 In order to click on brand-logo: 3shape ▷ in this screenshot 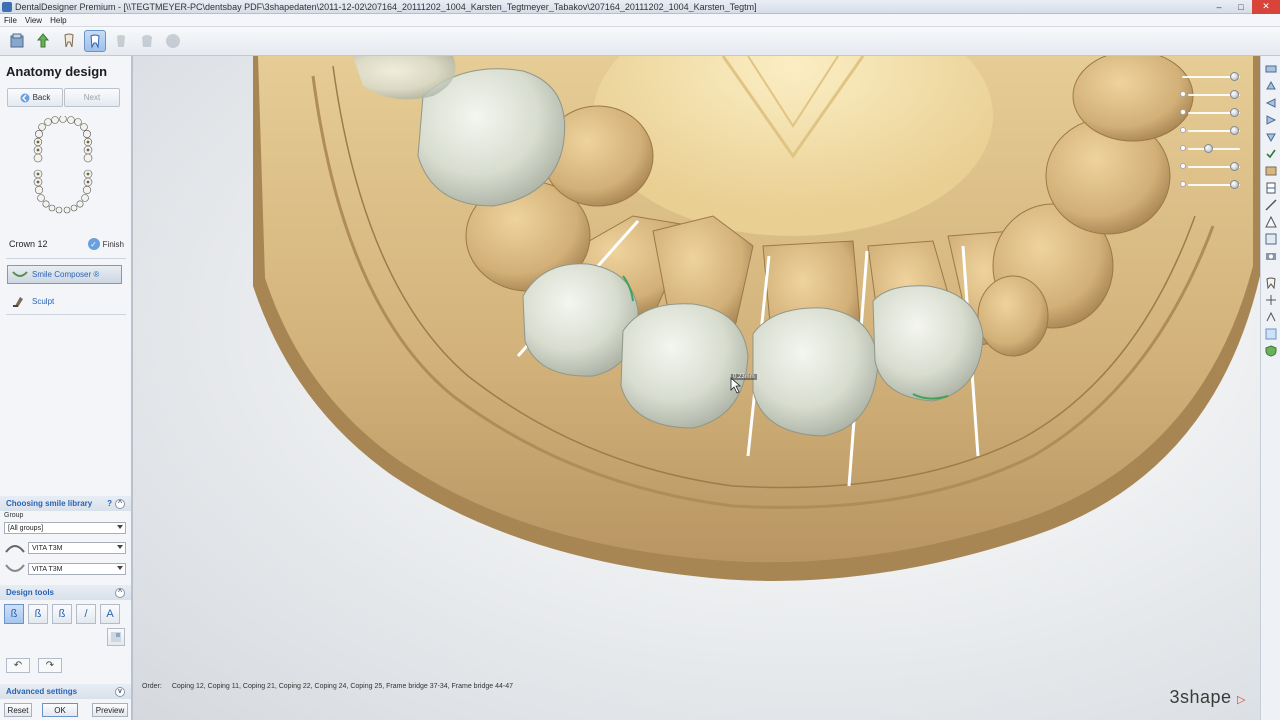, I will do `click(1207, 697)`.